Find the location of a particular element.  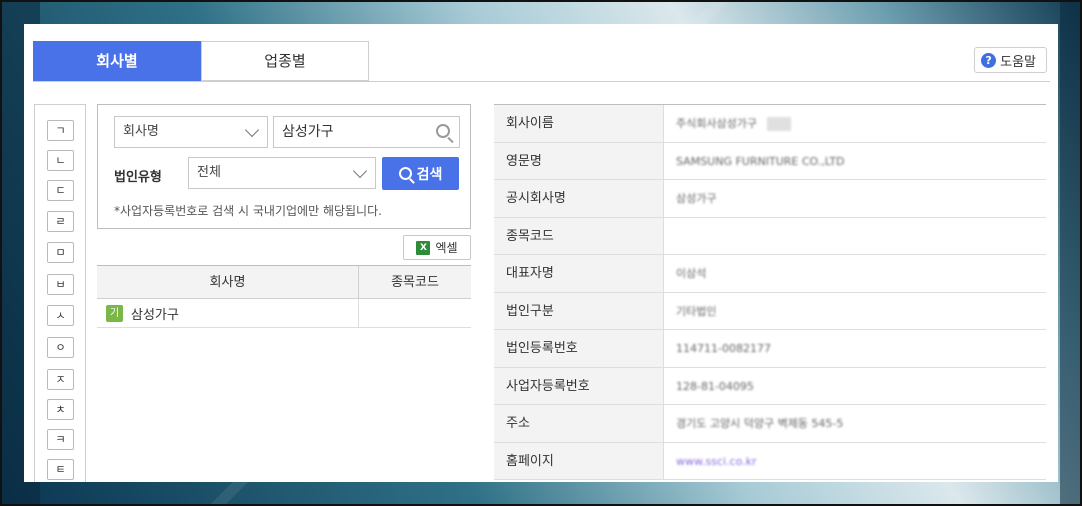

tag-chip is located at coordinates (778, 124).